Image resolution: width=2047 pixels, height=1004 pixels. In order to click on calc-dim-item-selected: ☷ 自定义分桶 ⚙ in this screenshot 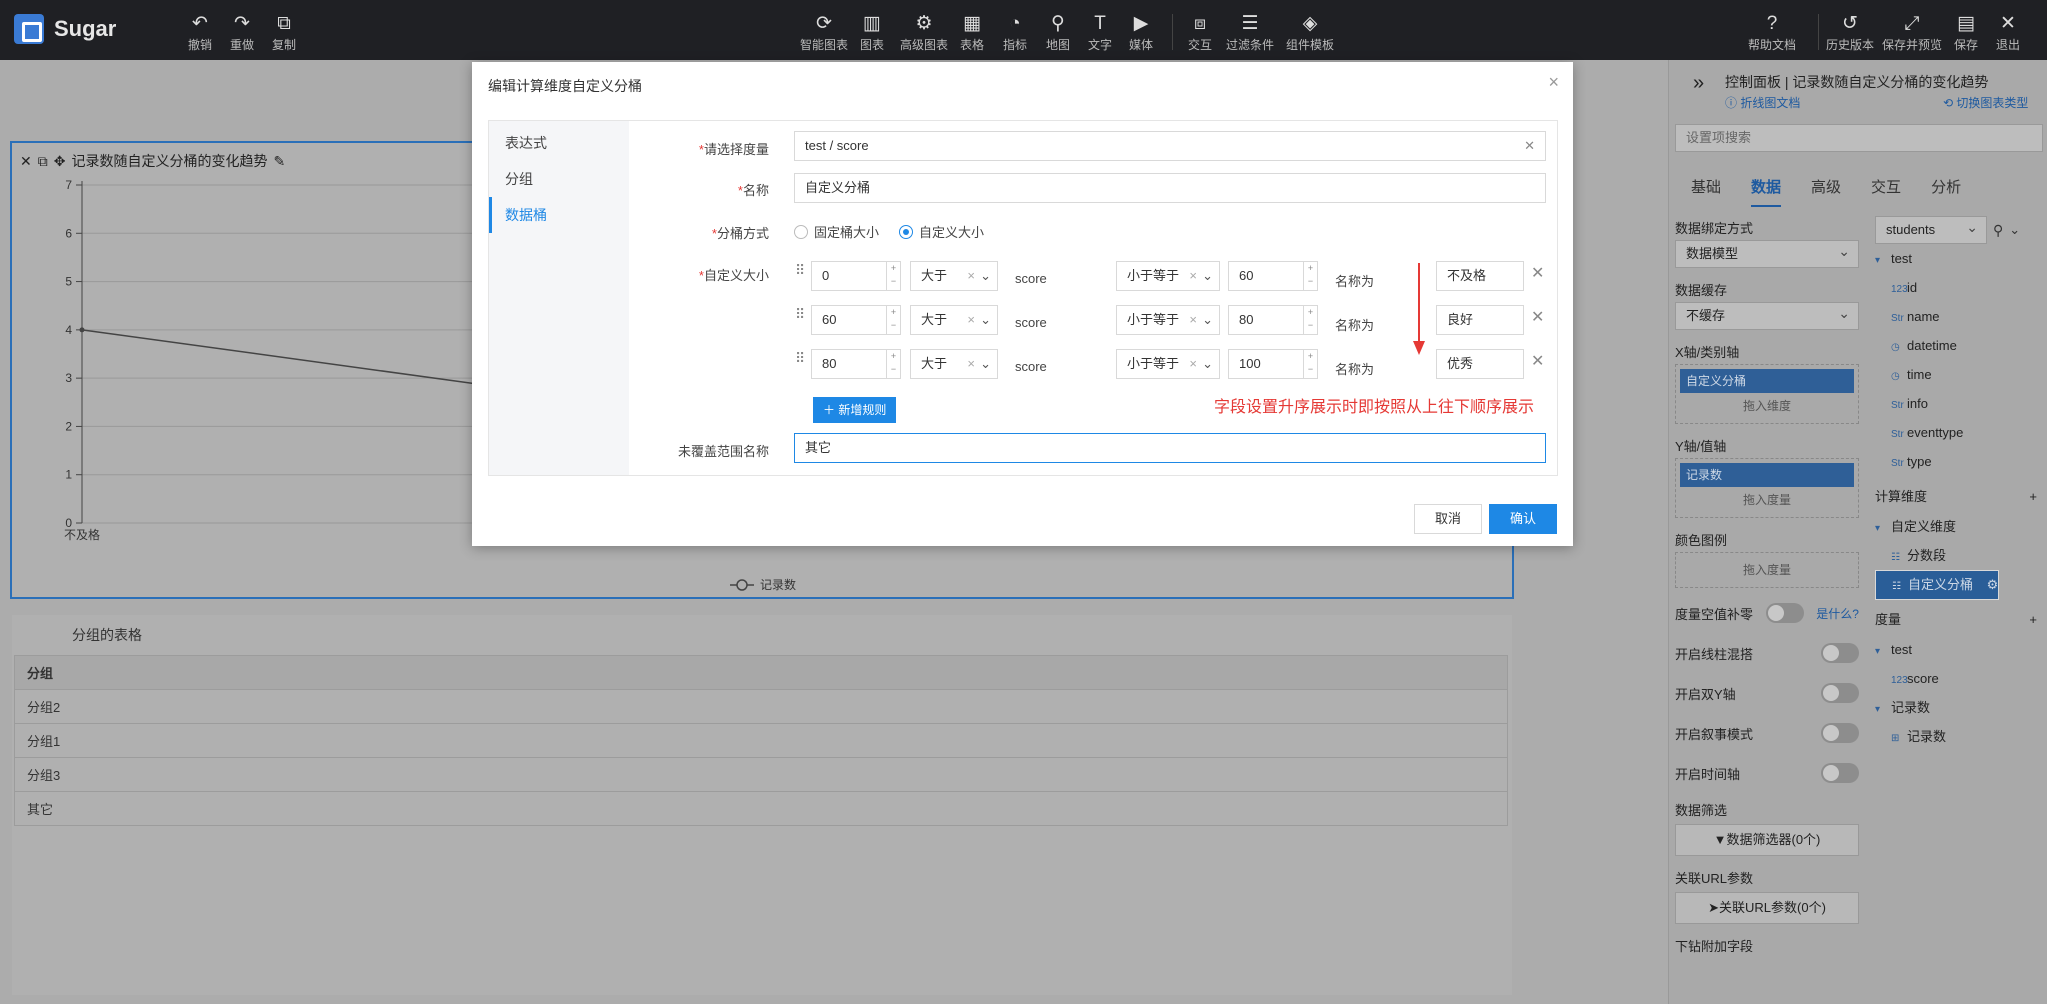, I will do `click(1937, 585)`.